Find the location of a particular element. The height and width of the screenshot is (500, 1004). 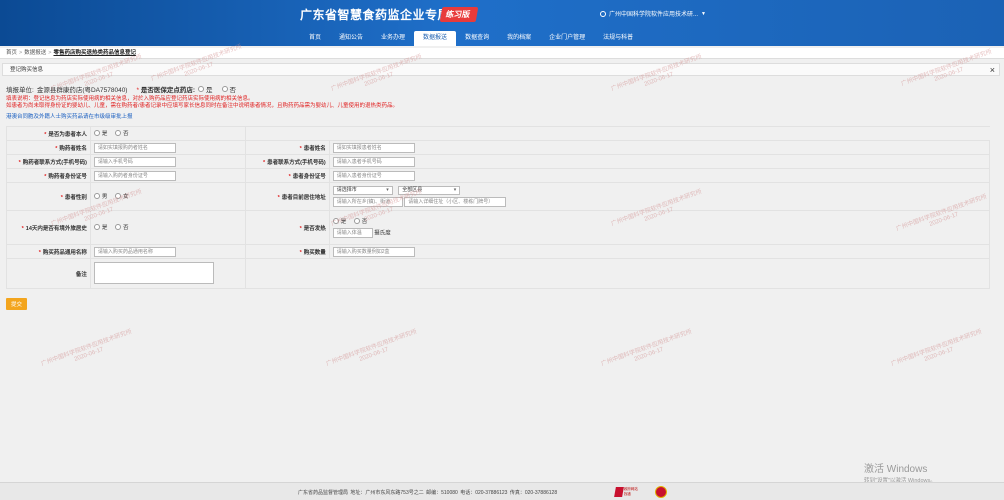

chain-yes-radio is located at coordinates (201, 89).